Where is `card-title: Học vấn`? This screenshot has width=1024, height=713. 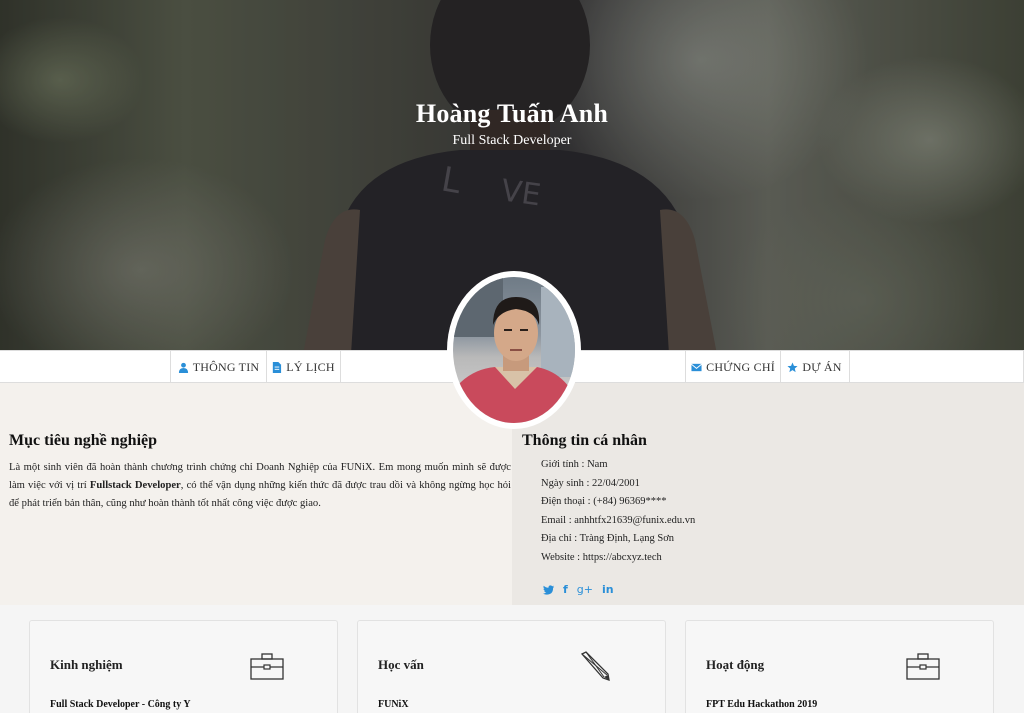 card-title: Học vấn is located at coordinates (401, 664).